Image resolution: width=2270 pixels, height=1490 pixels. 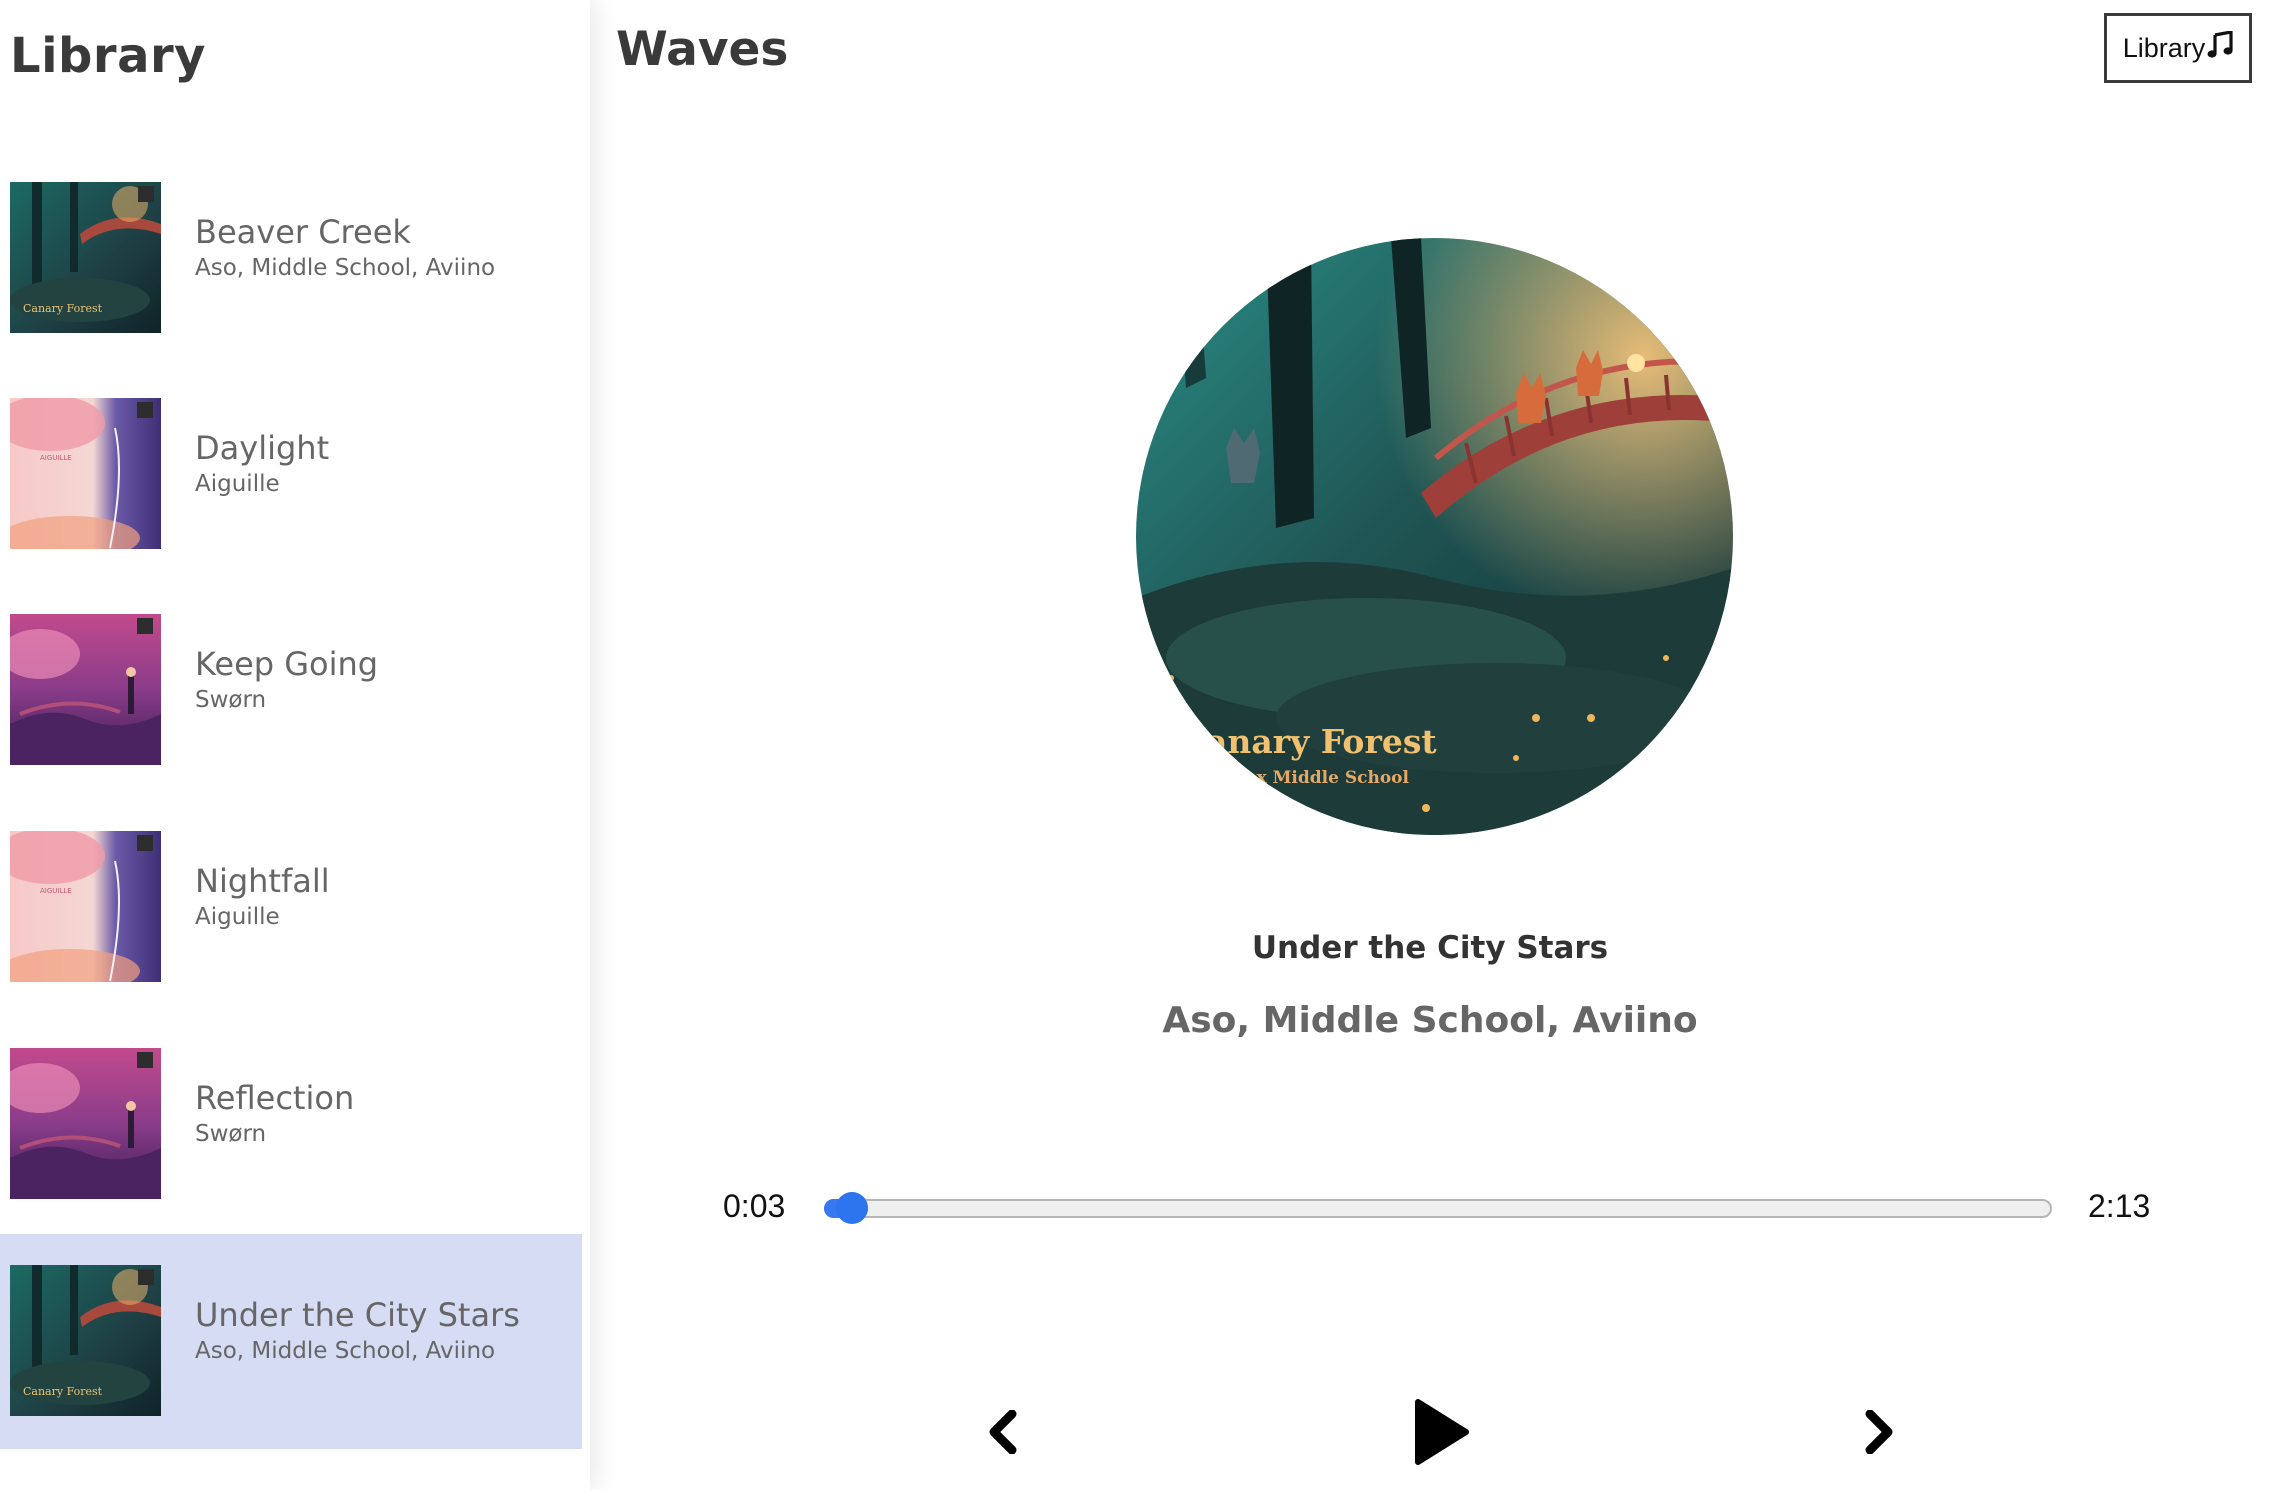 I want to click on library-title: Library, so click(x=108, y=56).